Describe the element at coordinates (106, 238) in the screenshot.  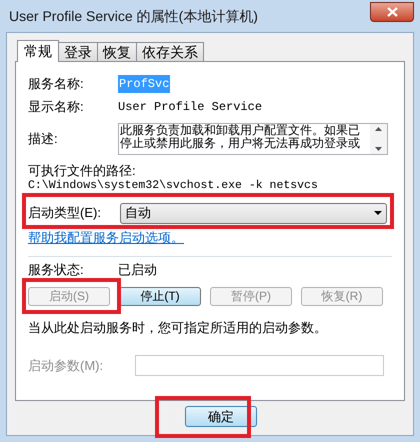
I see `help-link: 帮助我配置服务启动选项。` at that location.